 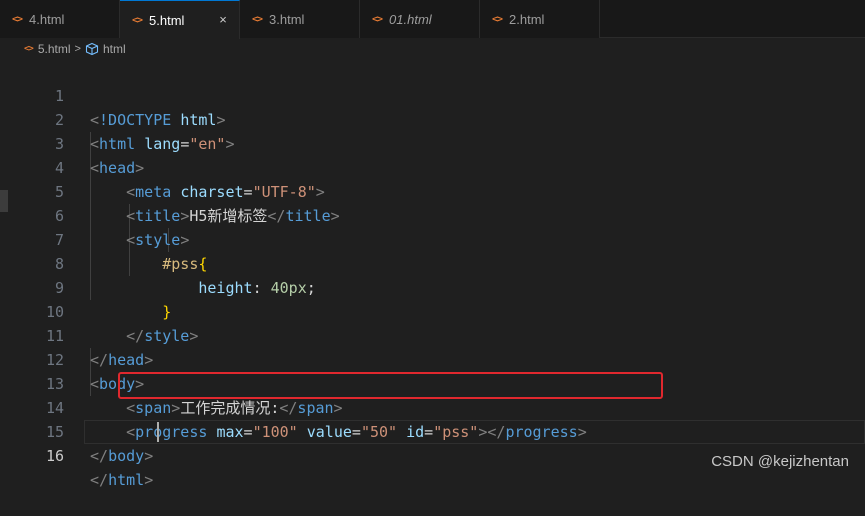 I want to click on code-line: 12 <body>, so click(x=432, y=358).